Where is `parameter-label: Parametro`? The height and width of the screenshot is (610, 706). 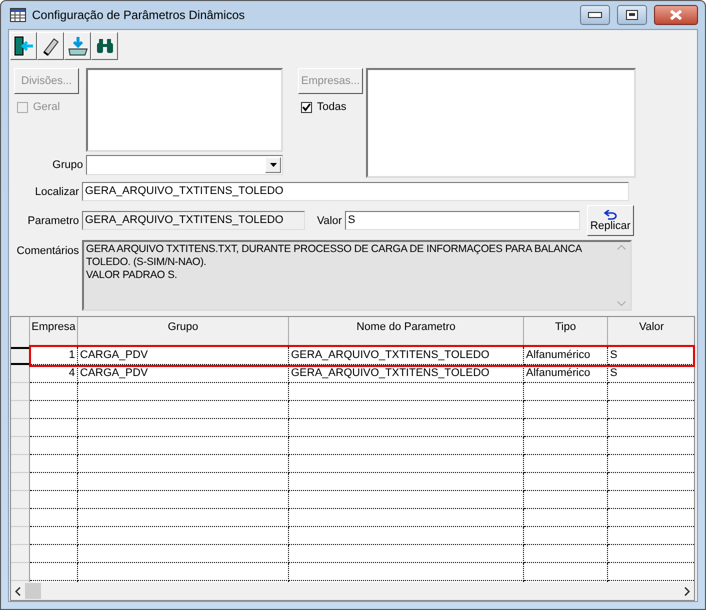
parameter-label: Parametro is located at coordinates (53, 220).